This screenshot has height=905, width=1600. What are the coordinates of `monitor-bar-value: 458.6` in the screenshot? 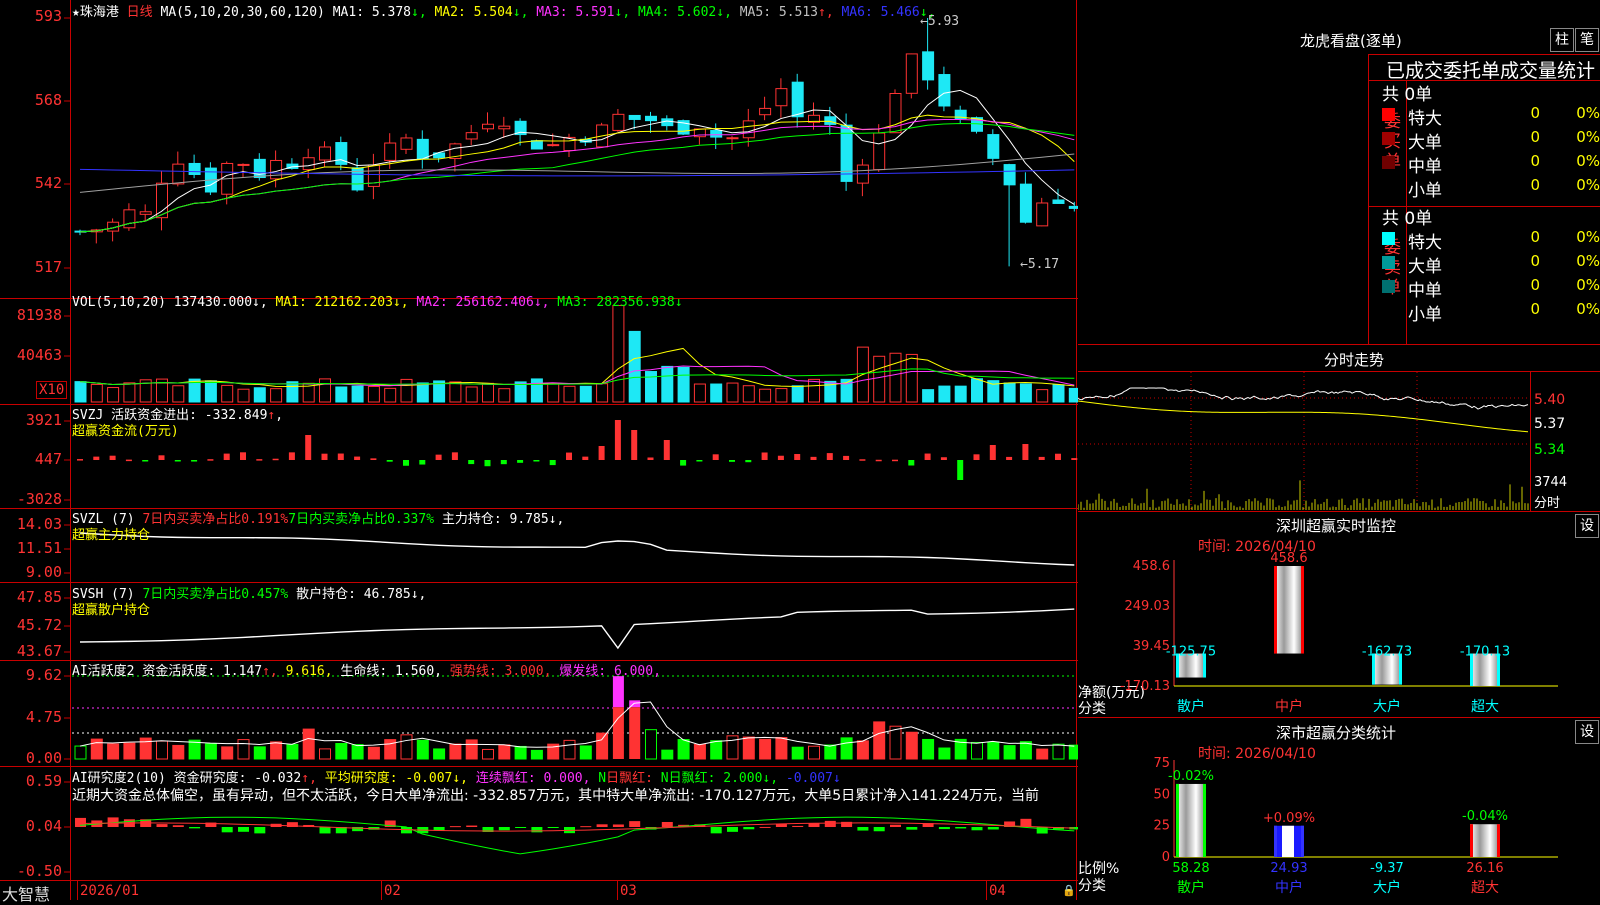 It's located at (1288, 558).